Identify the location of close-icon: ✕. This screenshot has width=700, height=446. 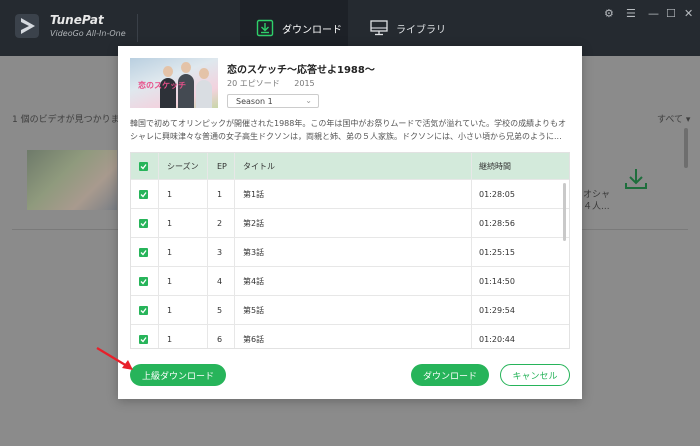
(688, 14).